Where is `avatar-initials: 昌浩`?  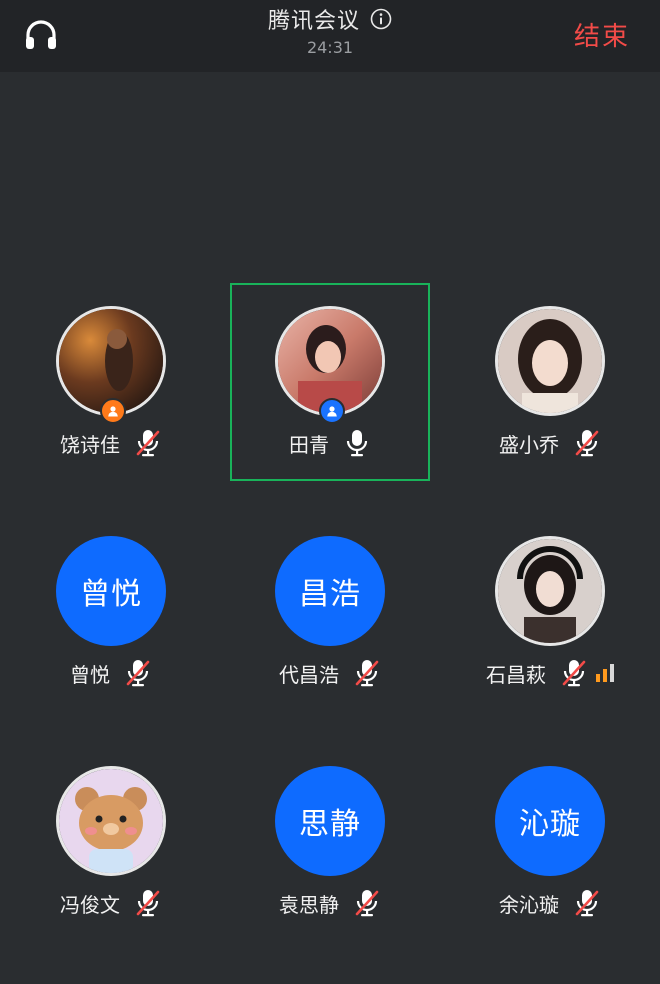
avatar-initials: 昌浩 is located at coordinates (330, 591).